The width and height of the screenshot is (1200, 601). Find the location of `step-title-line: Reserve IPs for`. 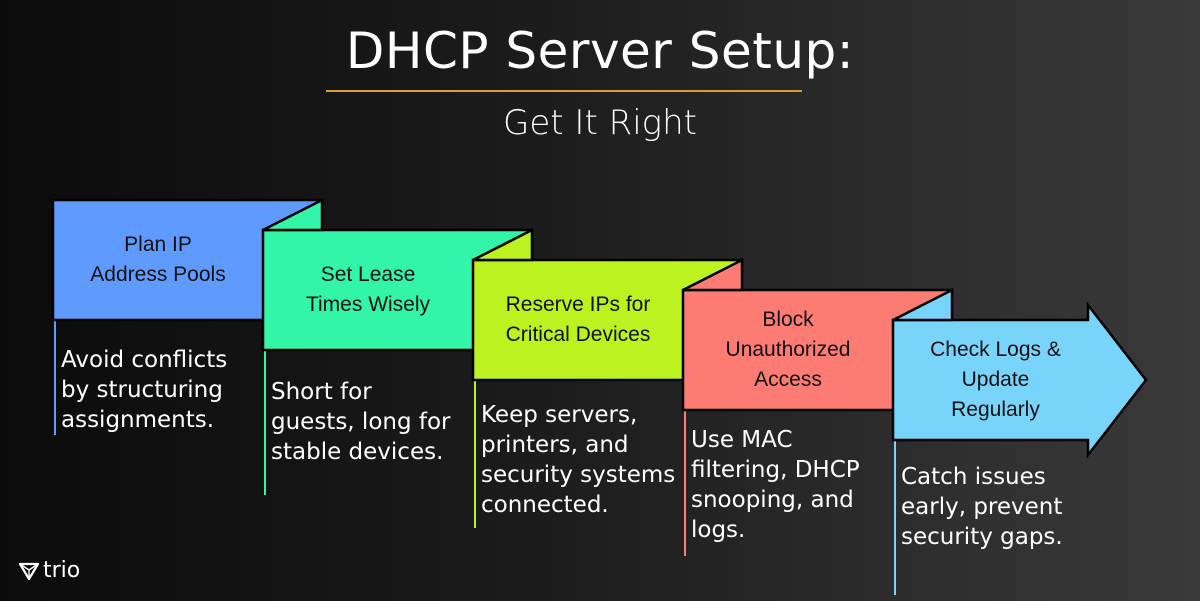

step-title-line: Reserve IPs for is located at coordinates (578, 304).